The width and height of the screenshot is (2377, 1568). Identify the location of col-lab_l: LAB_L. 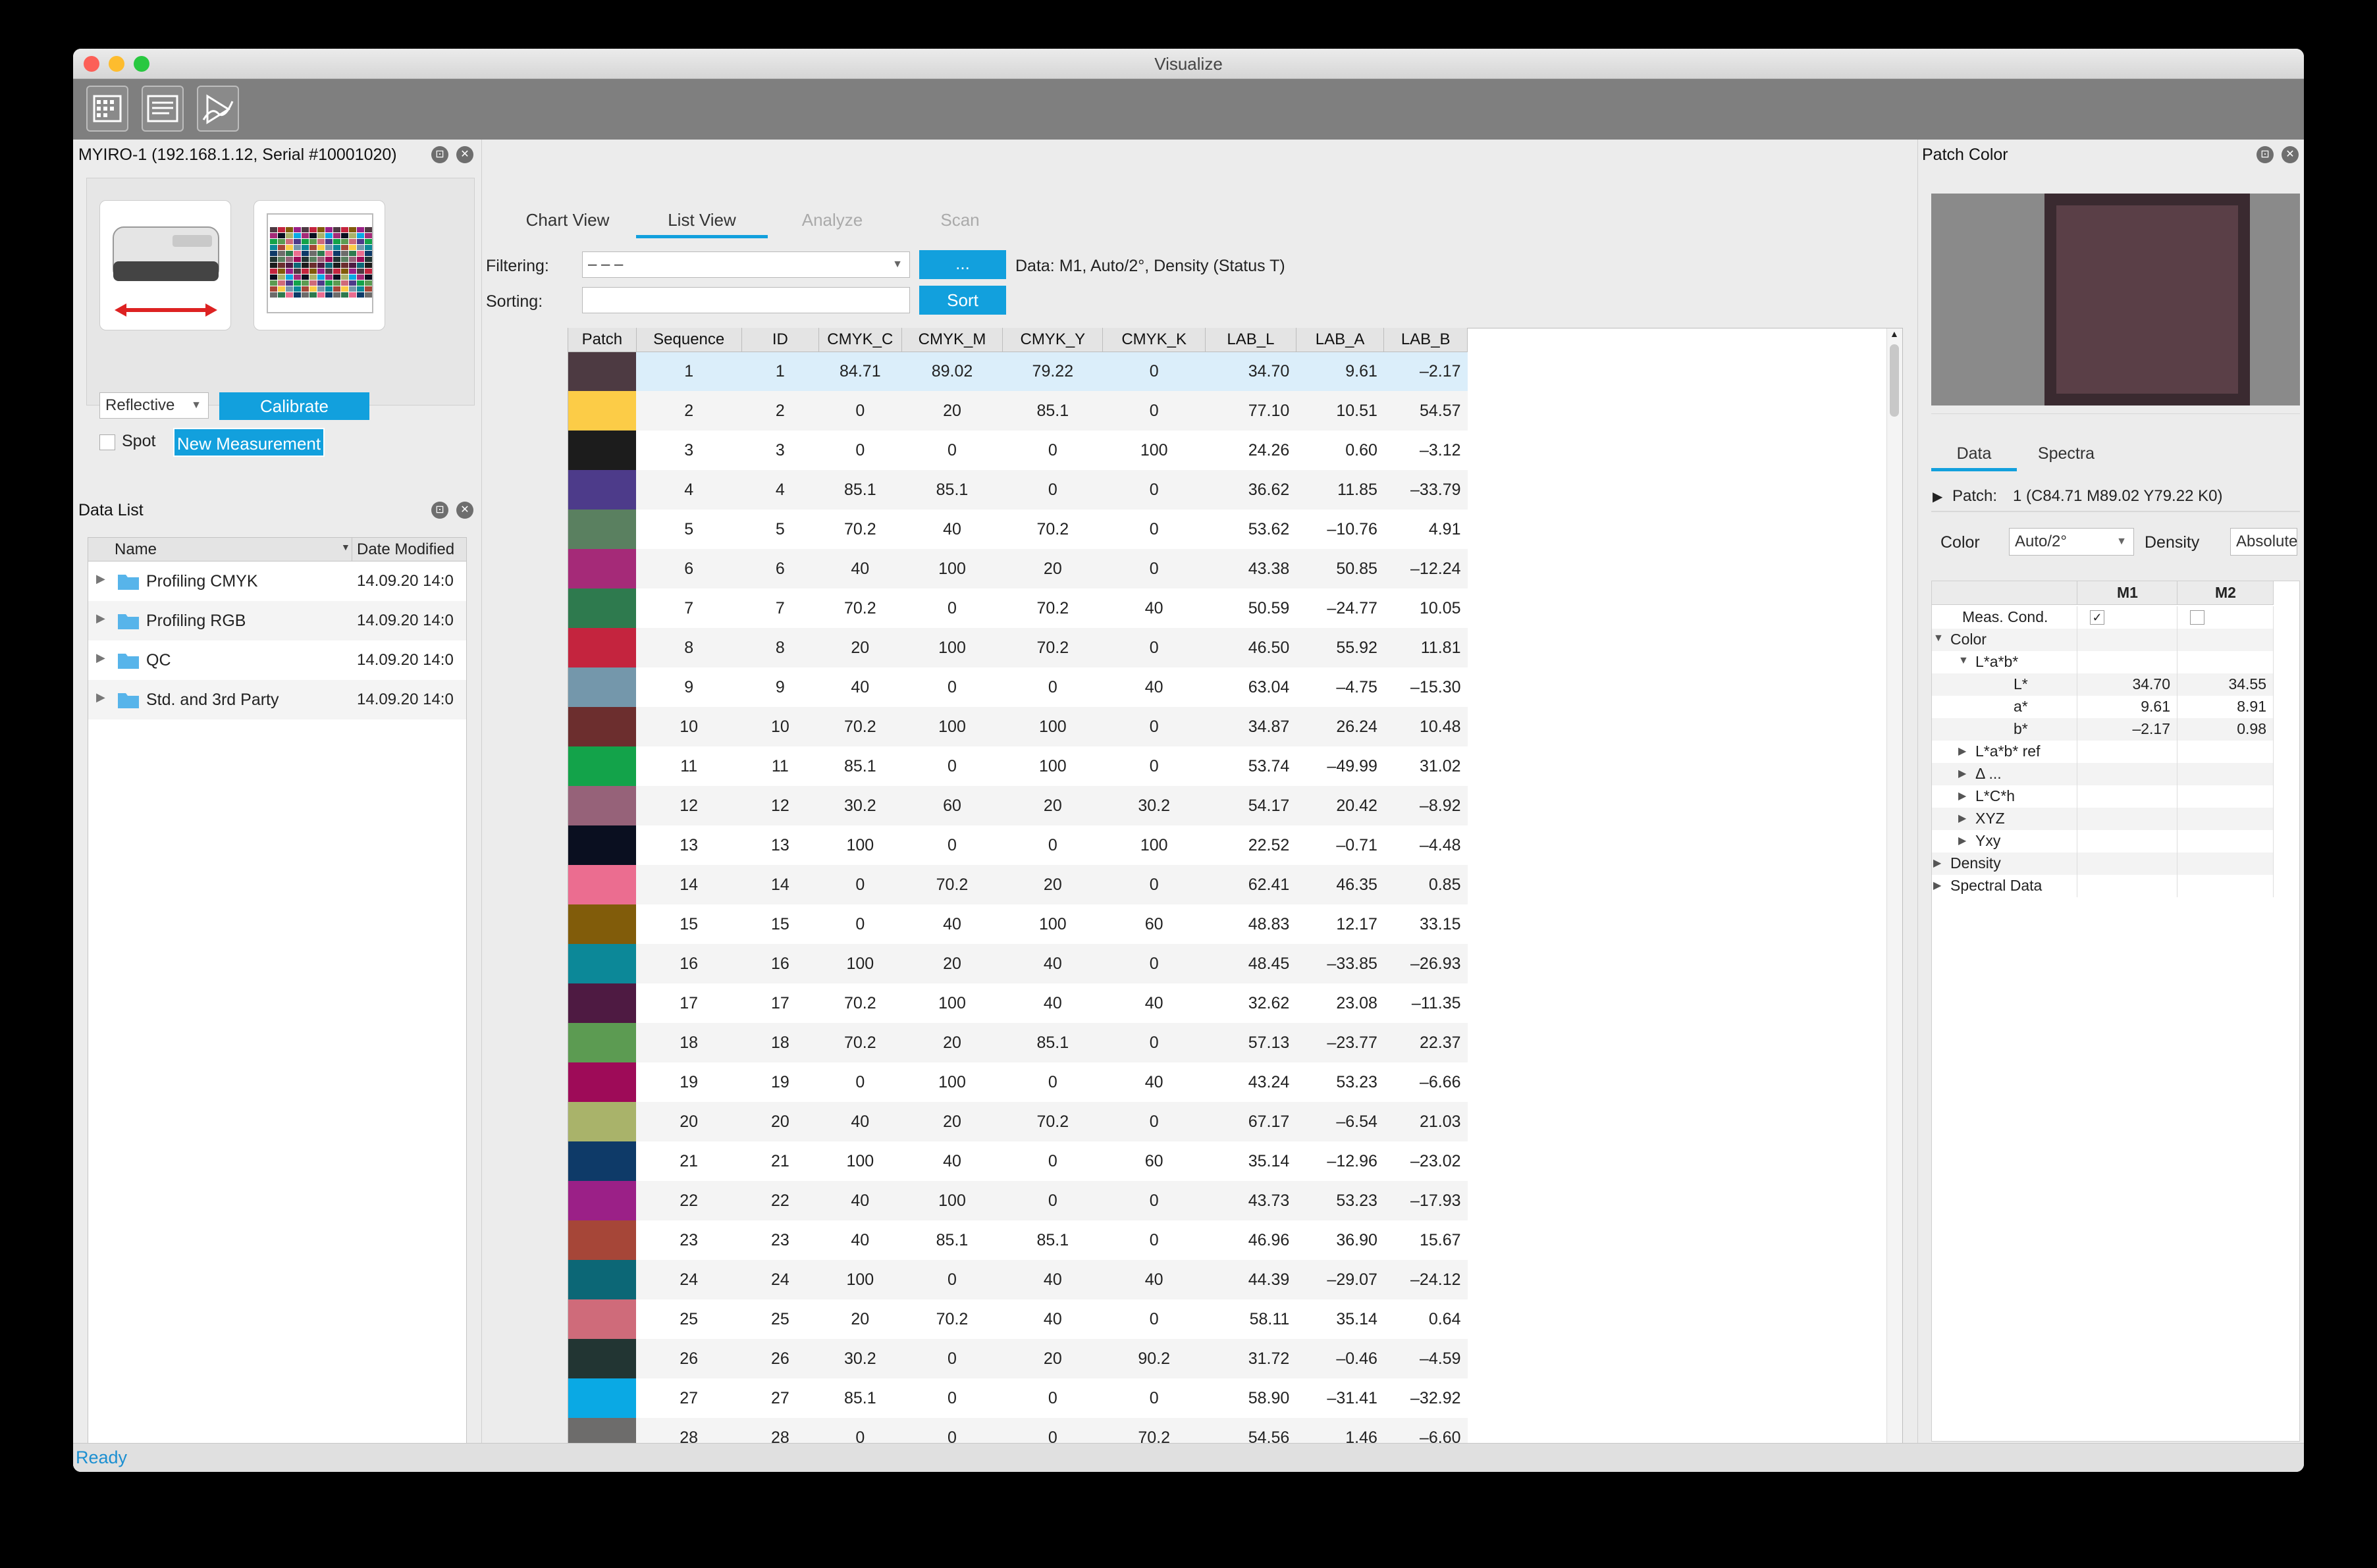
(1250, 340).